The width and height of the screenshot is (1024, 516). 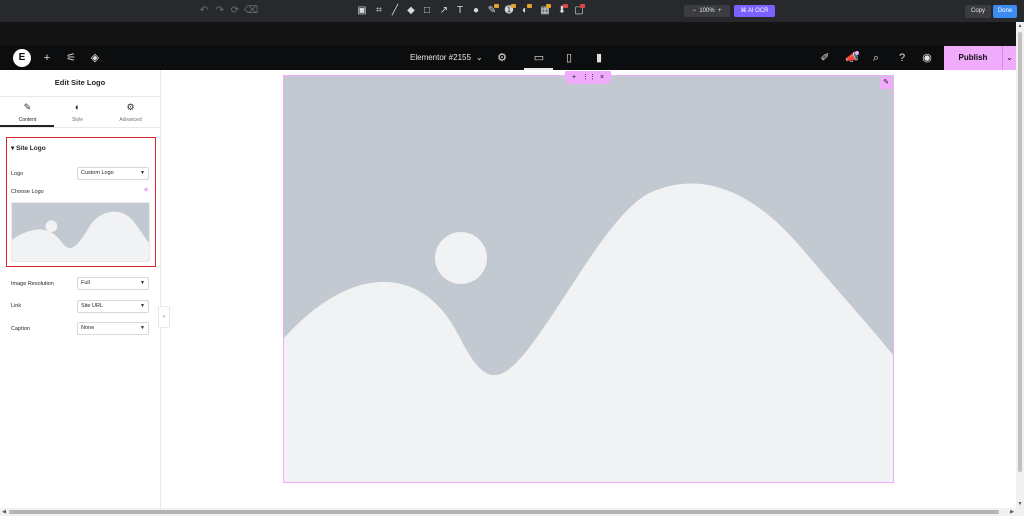 I want to click on image-resolution-value: Full, so click(x=85, y=283).